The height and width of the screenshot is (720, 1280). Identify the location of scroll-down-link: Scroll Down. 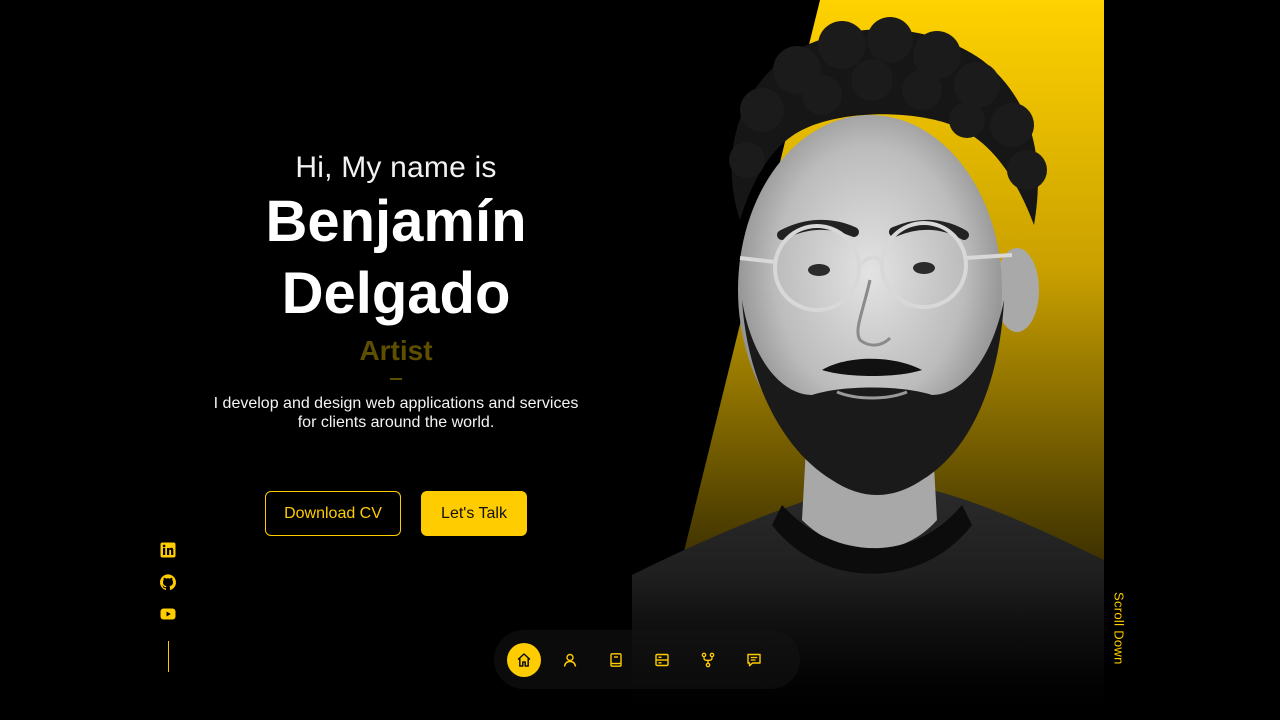
(1119, 632).